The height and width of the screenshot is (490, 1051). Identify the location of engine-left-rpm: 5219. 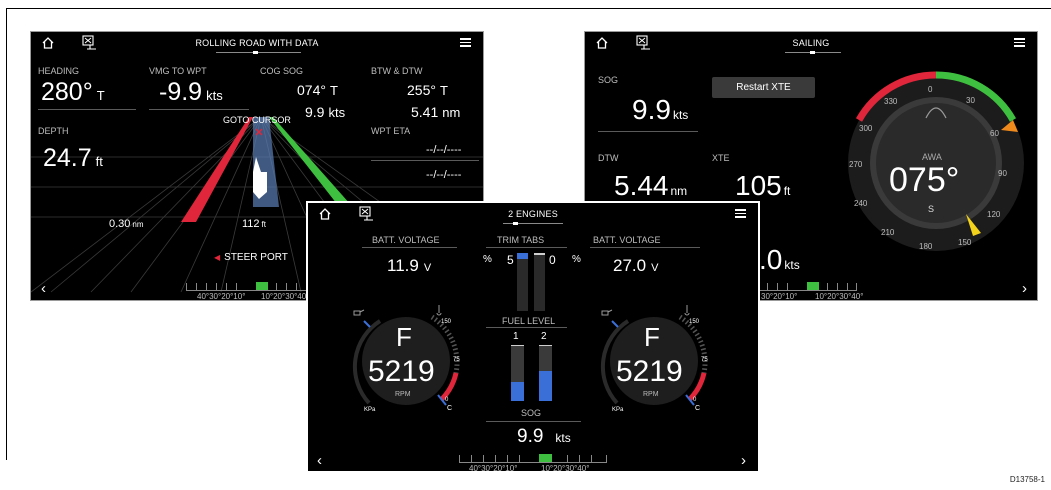
(401, 371).